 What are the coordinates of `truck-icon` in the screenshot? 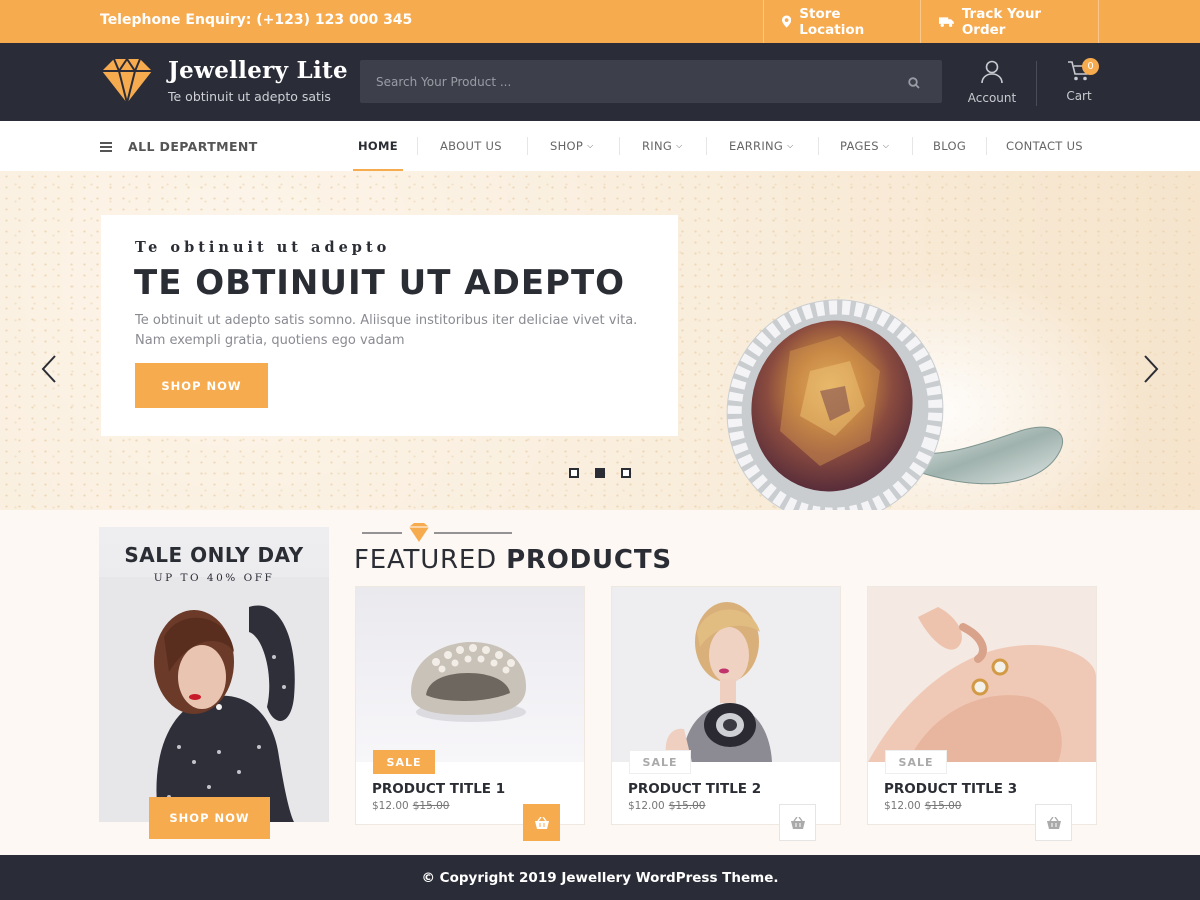 It's located at (946, 21).